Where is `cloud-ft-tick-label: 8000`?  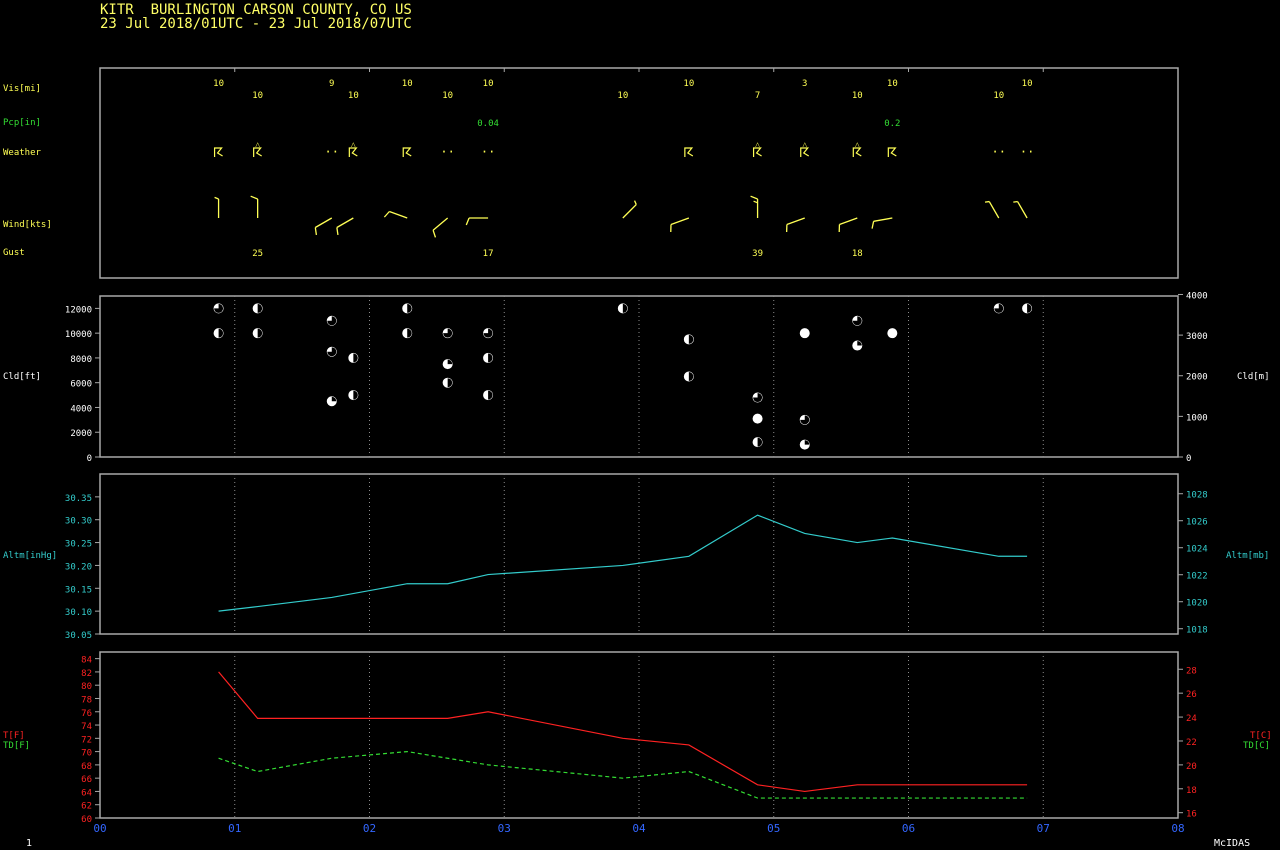 cloud-ft-tick-label: 8000 is located at coordinates (81, 360).